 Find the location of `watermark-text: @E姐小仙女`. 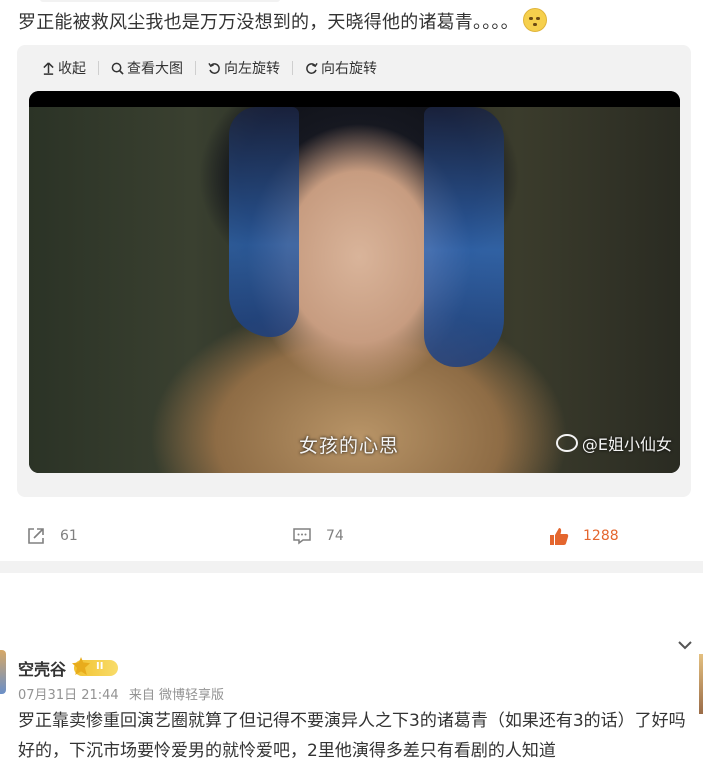

watermark-text: @E姐小仙女 is located at coordinates (626, 444).